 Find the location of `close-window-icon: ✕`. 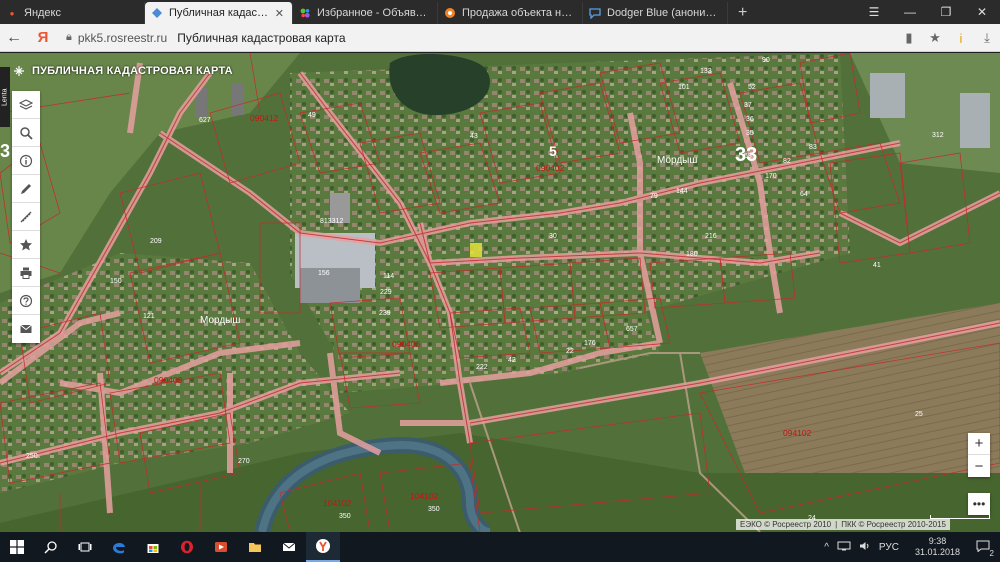

close-window-icon: ✕ is located at coordinates (982, 12).